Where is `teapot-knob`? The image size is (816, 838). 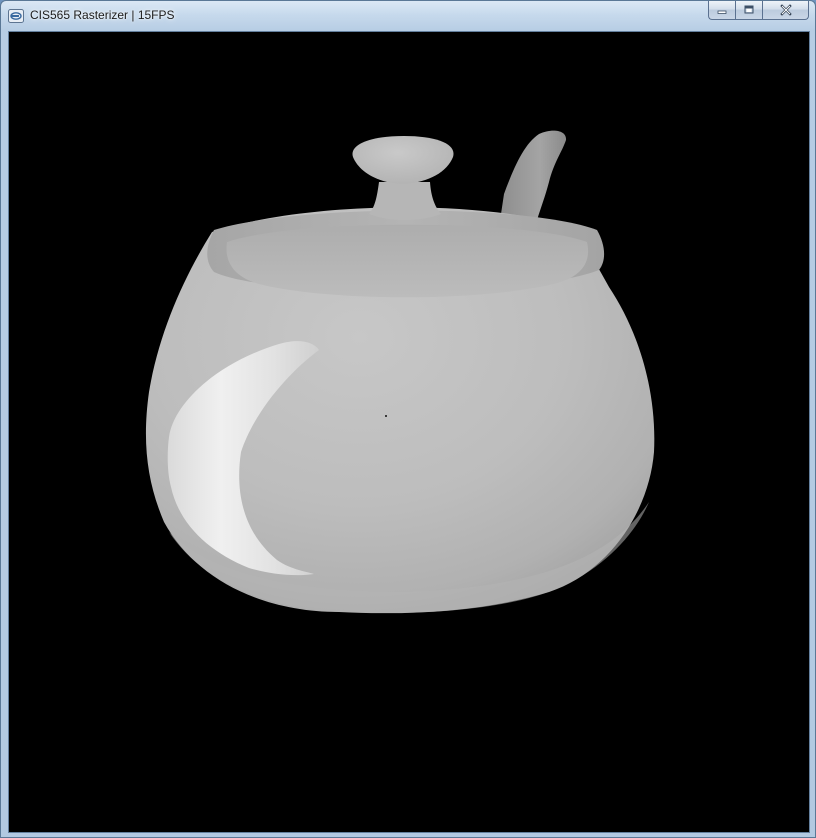 teapot-knob is located at coordinates (403, 160).